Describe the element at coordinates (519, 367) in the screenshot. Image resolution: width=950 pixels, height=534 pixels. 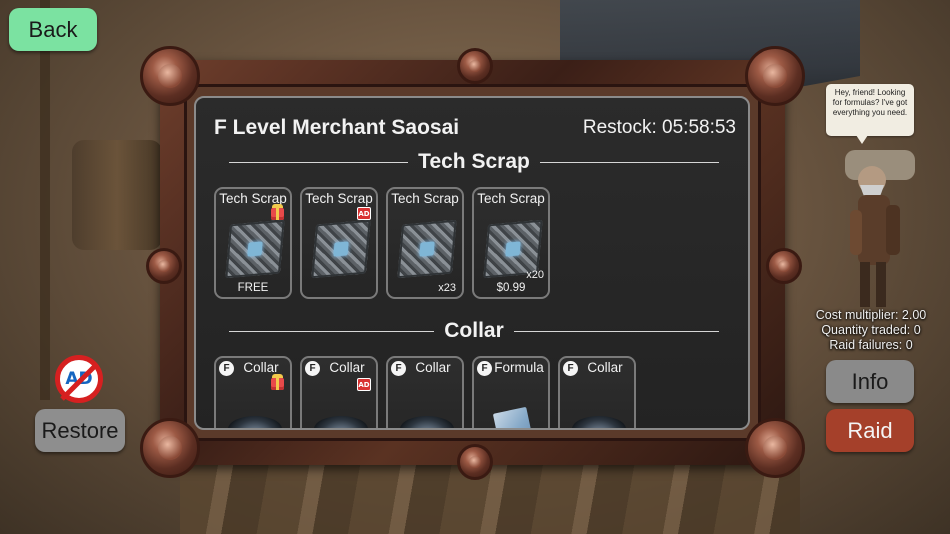
I see `item-name: Formula` at that location.